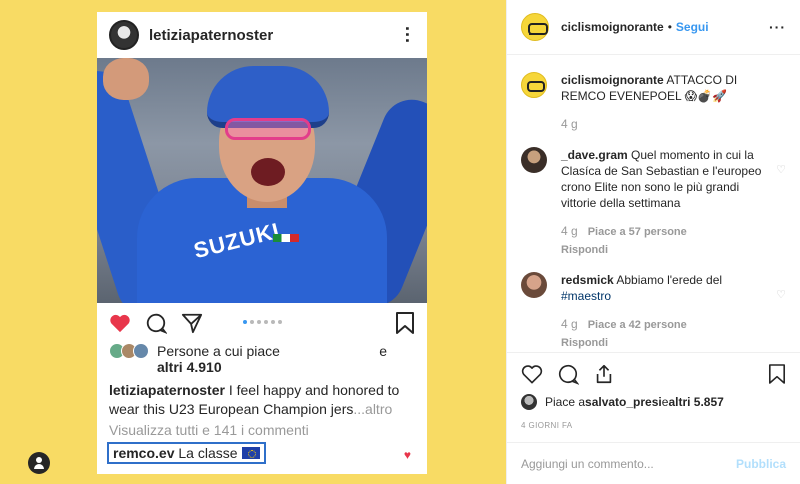 The image size is (800, 484). I want to click on comment-user: _dave.gram, so click(594, 155).